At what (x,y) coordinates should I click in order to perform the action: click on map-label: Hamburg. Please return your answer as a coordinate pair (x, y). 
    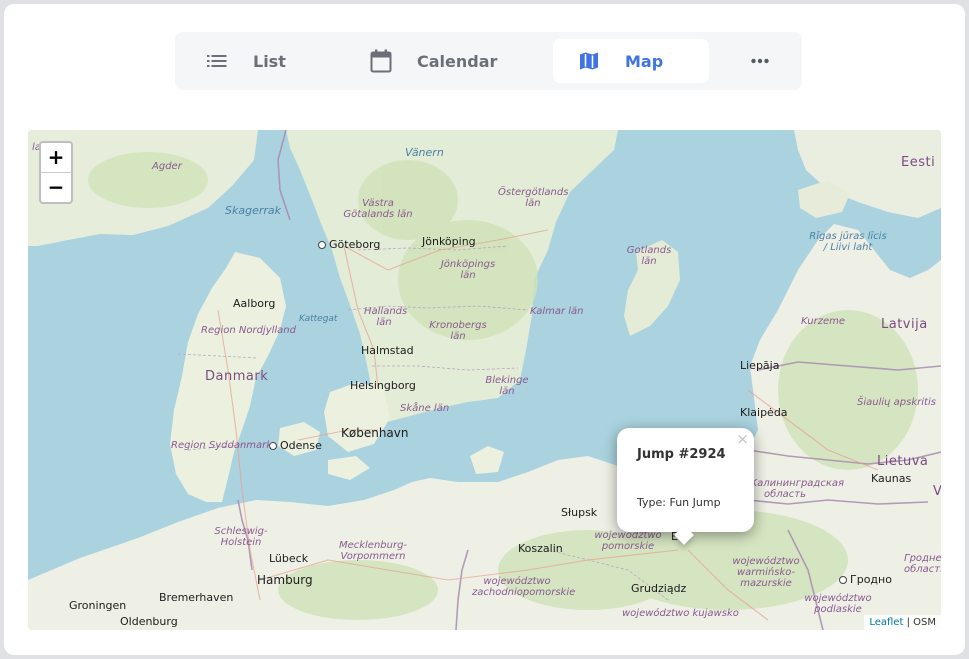
    Looking at the image, I should click on (285, 580).